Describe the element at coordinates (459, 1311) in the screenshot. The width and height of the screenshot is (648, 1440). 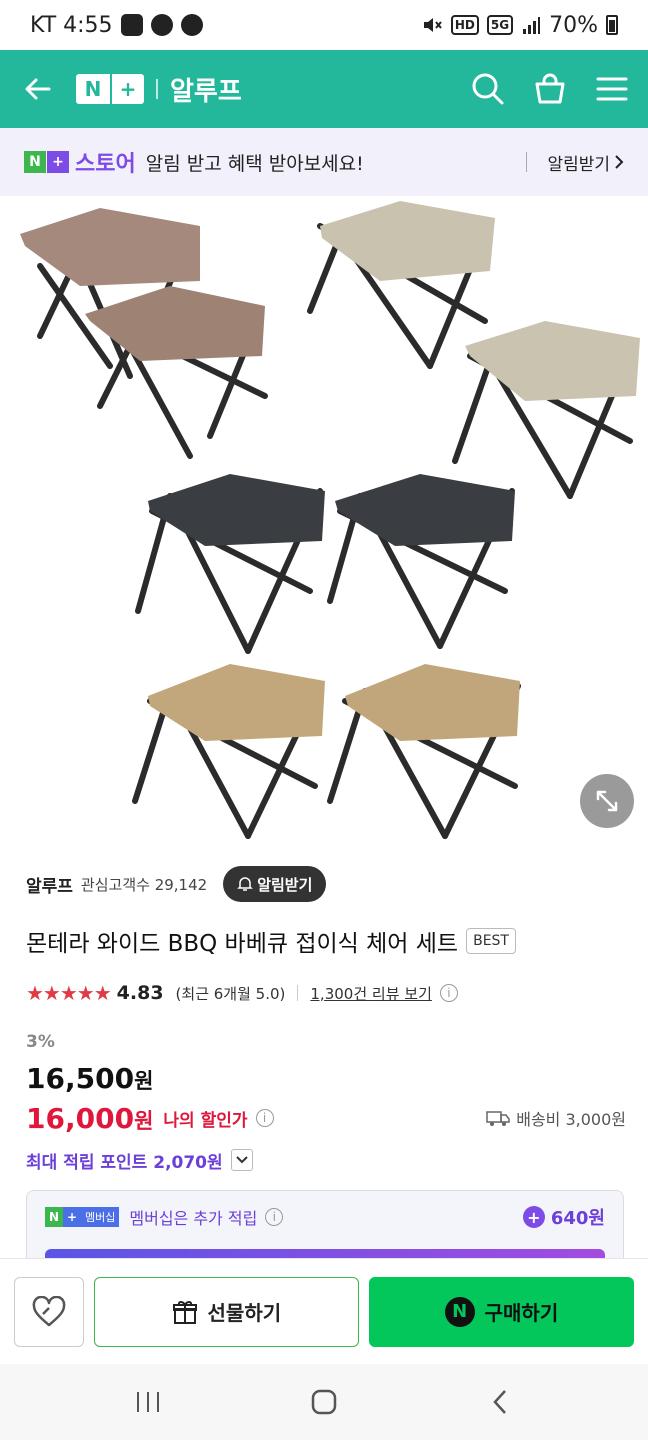
I see `npay-icon: N` at that location.